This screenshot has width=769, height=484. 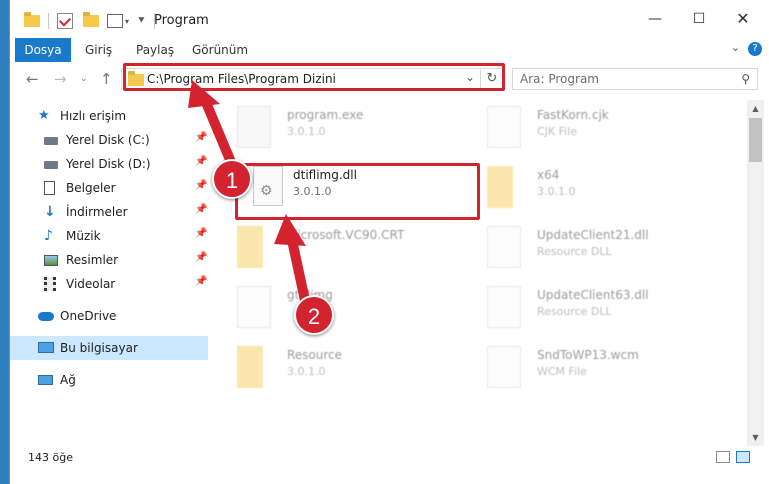 I want to click on sidebar-item-drive-c: Yerel Disk (C:) 📌, so click(x=109, y=140).